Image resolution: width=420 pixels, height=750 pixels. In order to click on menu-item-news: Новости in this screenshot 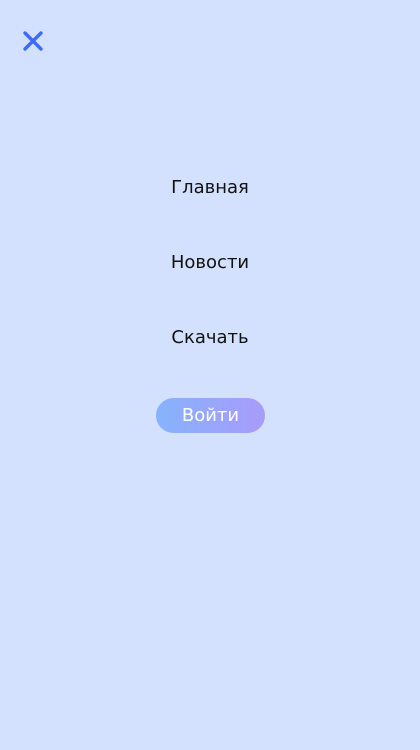, I will do `click(210, 263)`.